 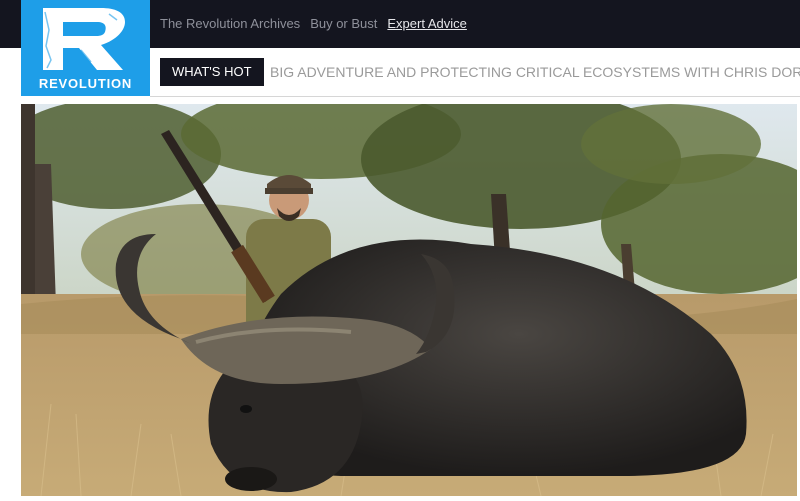 I want to click on nav-link-buy-or-bust: Buy or Bust, so click(x=343, y=23).